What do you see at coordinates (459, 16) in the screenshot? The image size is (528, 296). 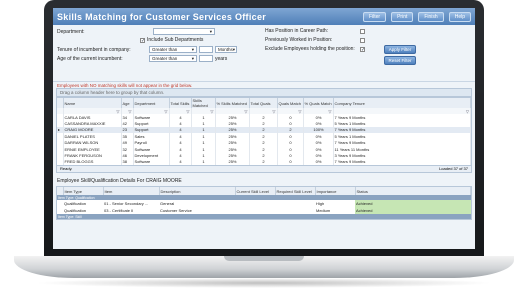 I see `help-button: Help` at bounding box center [459, 16].